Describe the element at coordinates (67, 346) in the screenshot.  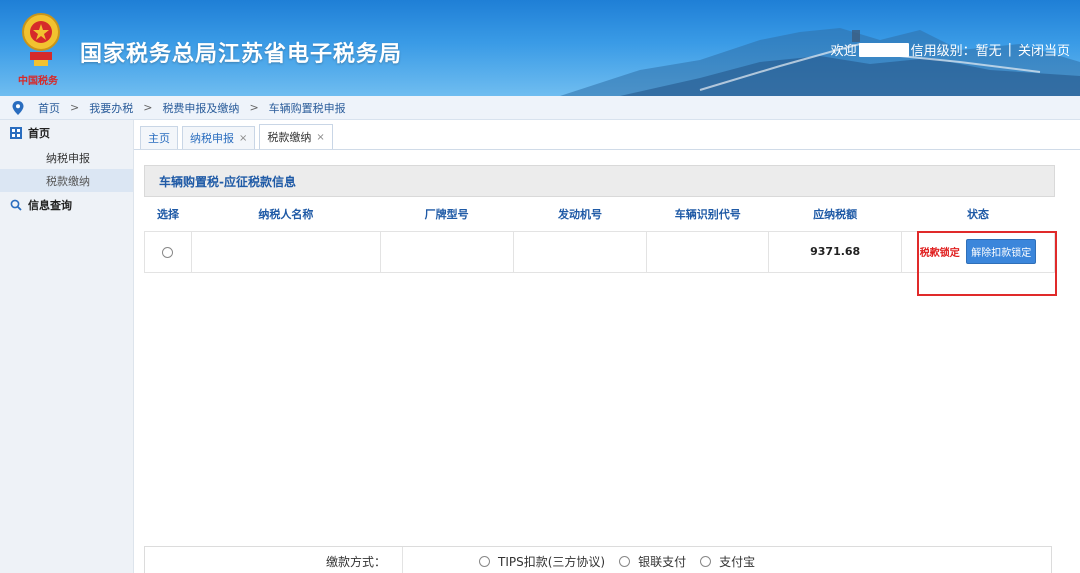
I see `sidebar: 首页 纳税申报 税款缴纳 信息查询` at that location.